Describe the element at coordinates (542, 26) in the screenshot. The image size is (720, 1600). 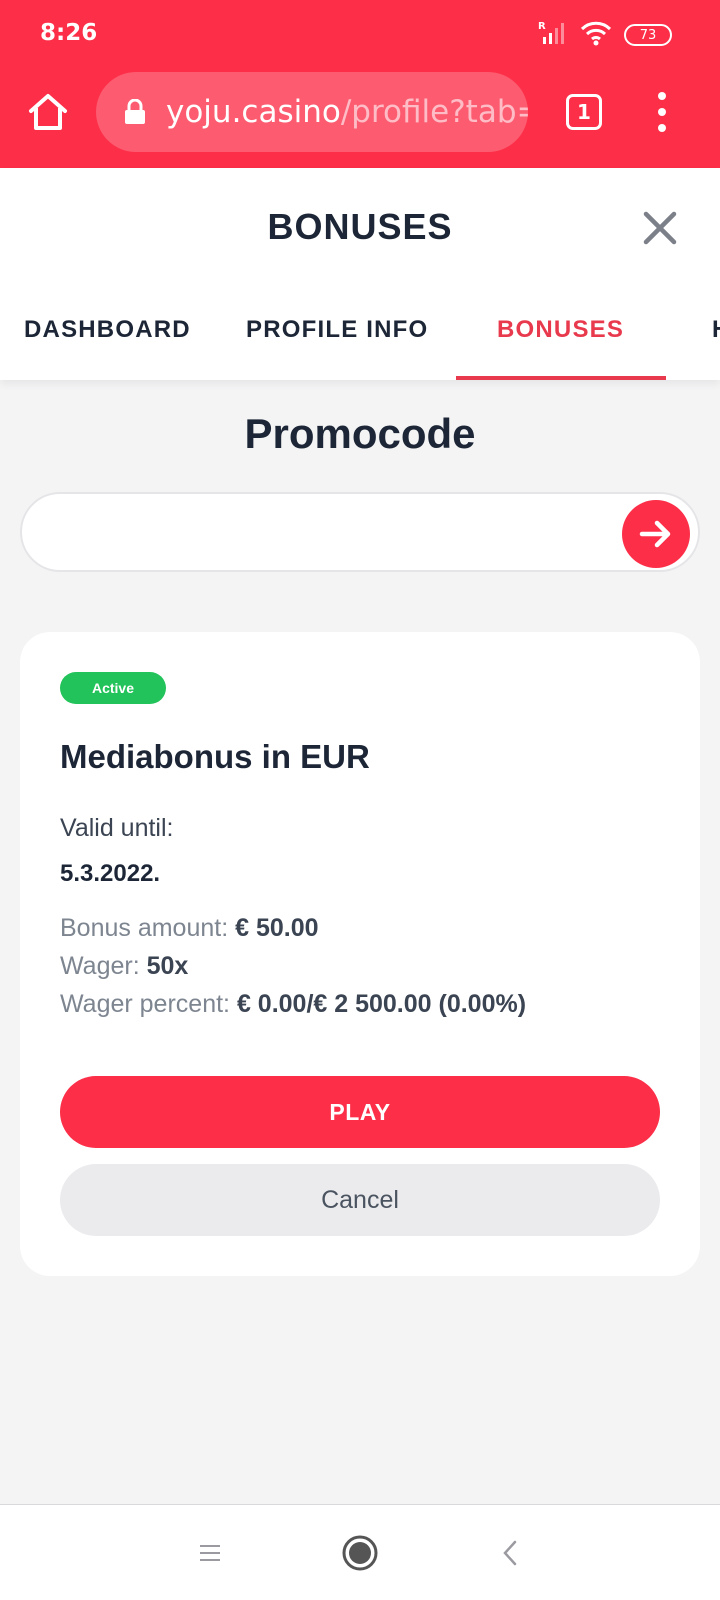
I see `svg-text: R` at that location.